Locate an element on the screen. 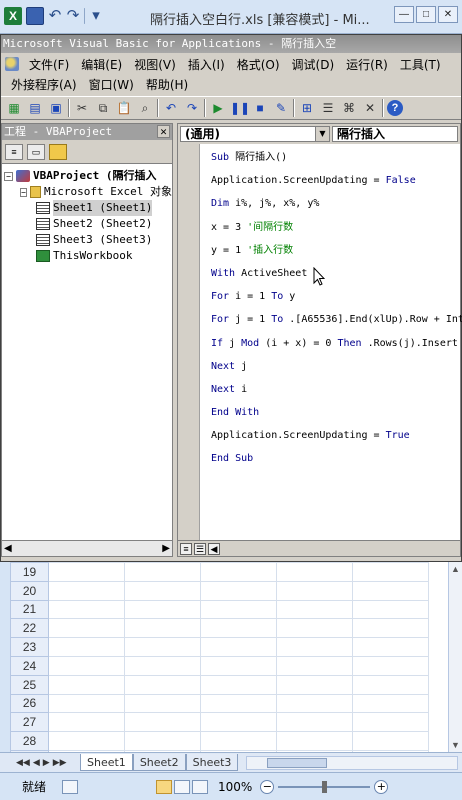 This screenshot has width=462, height=800. zoom-knob is located at coordinates (325, 786).